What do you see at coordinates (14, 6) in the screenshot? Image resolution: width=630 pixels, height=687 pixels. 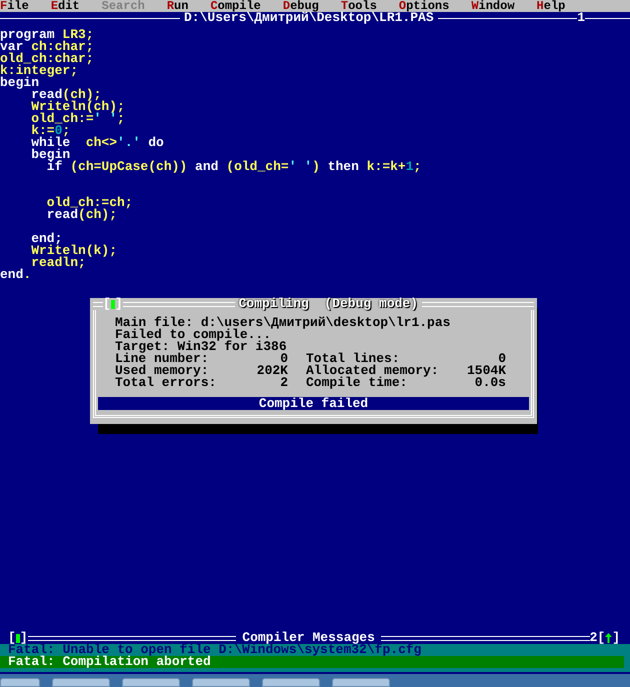 I see `menu-item: File` at bounding box center [14, 6].